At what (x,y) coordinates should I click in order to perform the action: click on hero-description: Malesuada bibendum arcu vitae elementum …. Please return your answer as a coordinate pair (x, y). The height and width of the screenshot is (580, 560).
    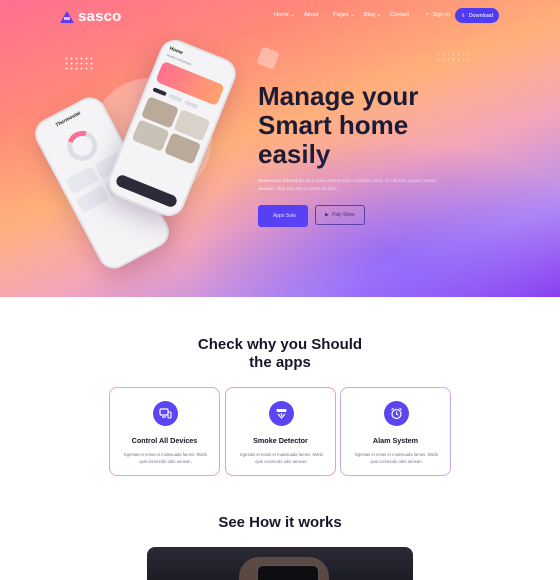
    Looking at the image, I should click on (347, 185).